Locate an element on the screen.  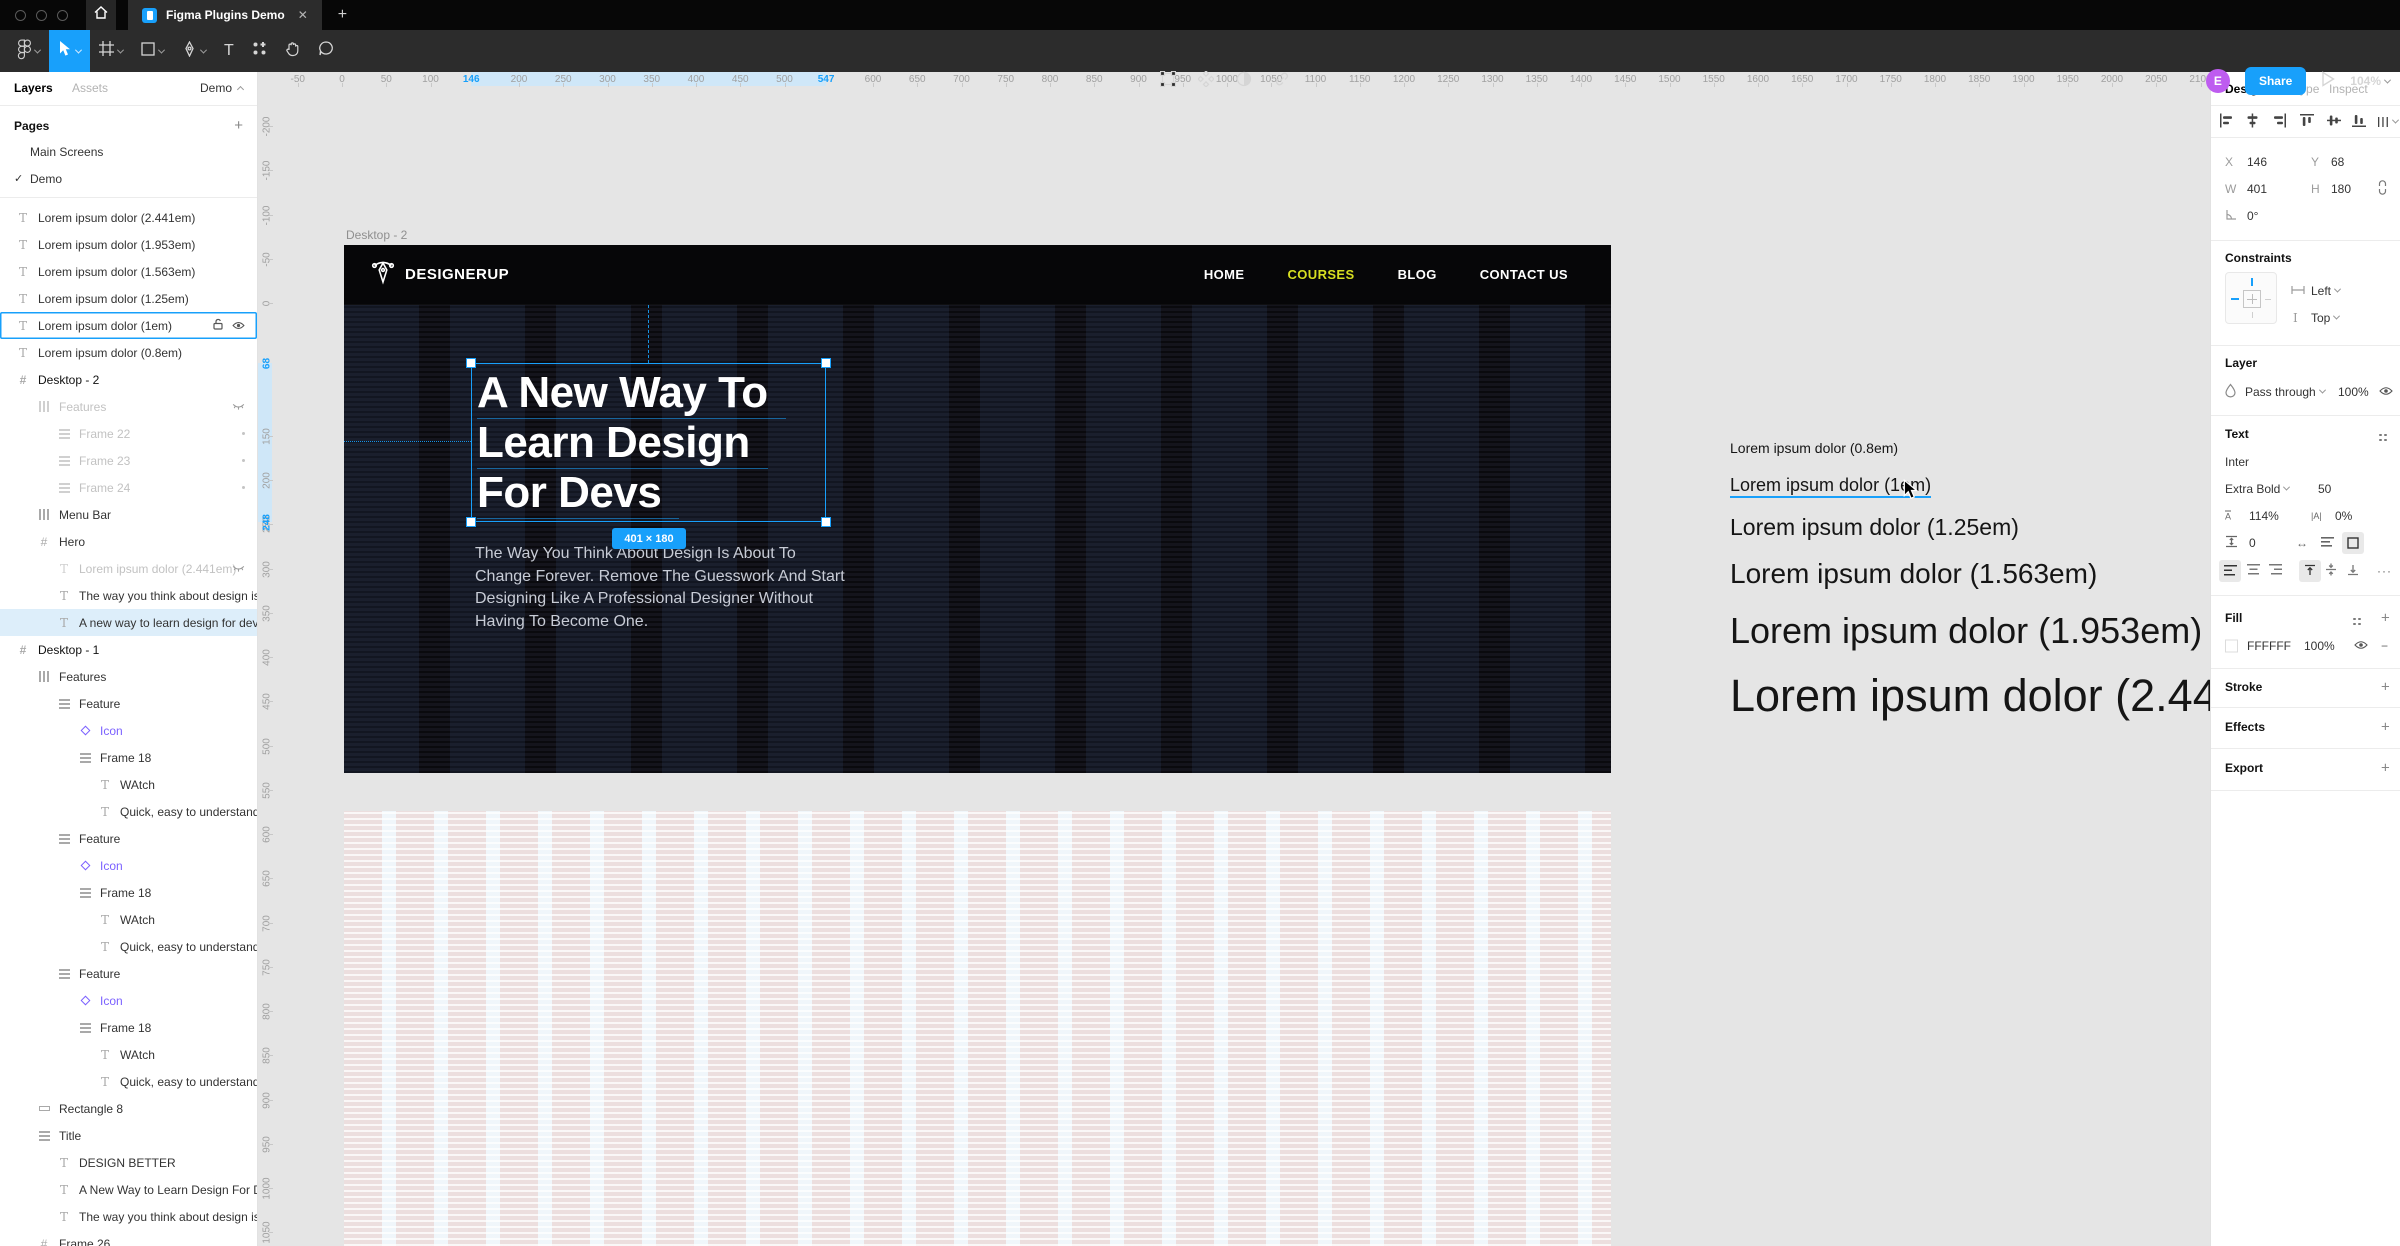
close-tab-icon: ✕ is located at coordinates (303, 15).